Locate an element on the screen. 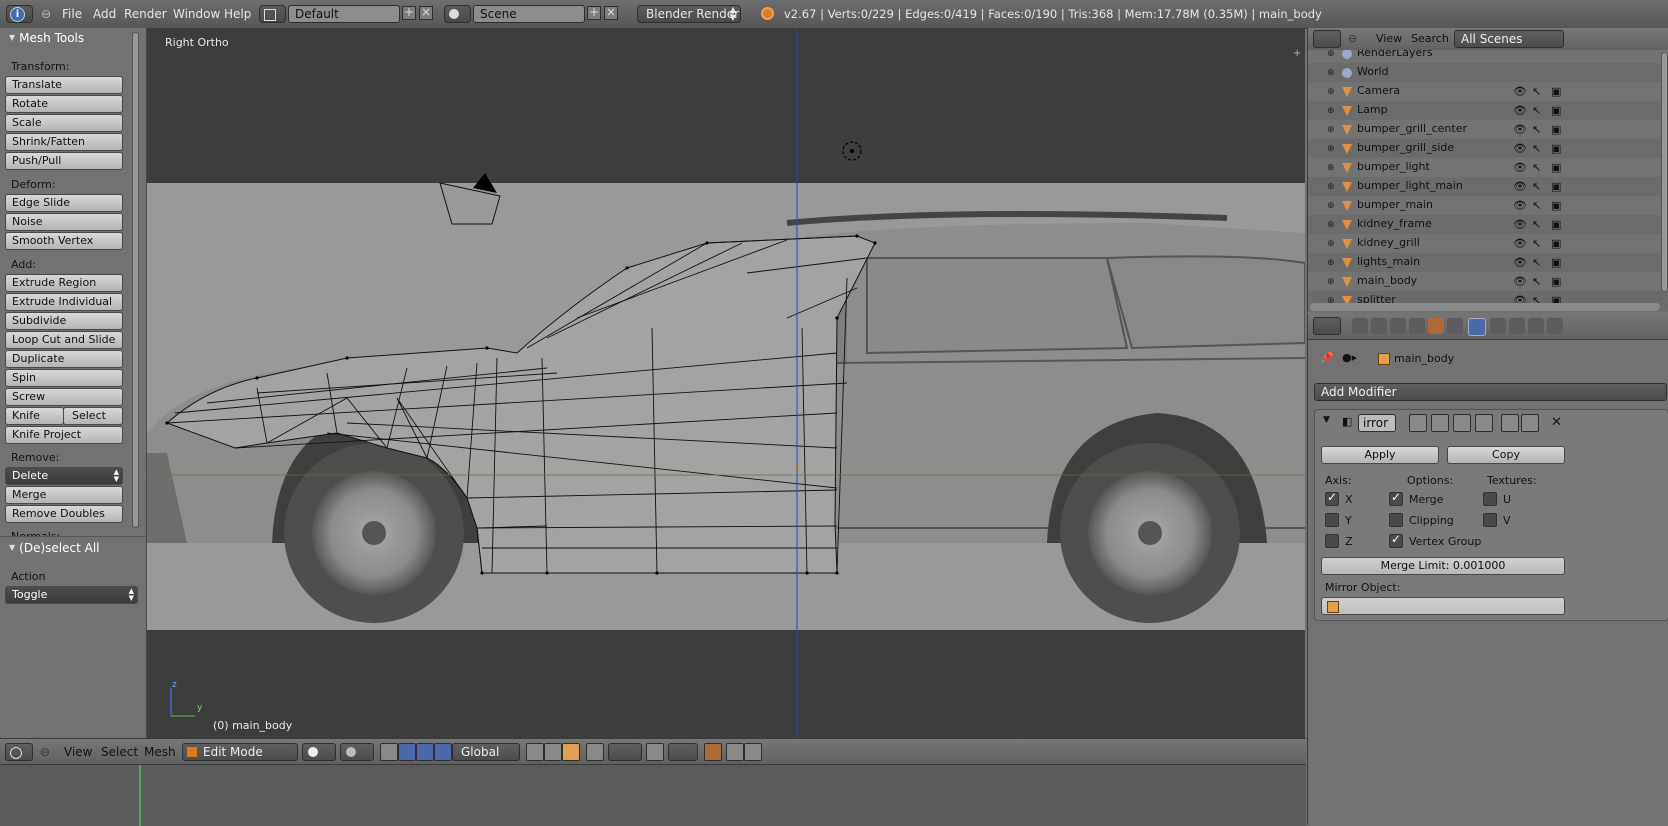  outliner-row: ⊕ bumper_grill_side 👁 ↖ ▣ is located at coordinates (1488, 148).